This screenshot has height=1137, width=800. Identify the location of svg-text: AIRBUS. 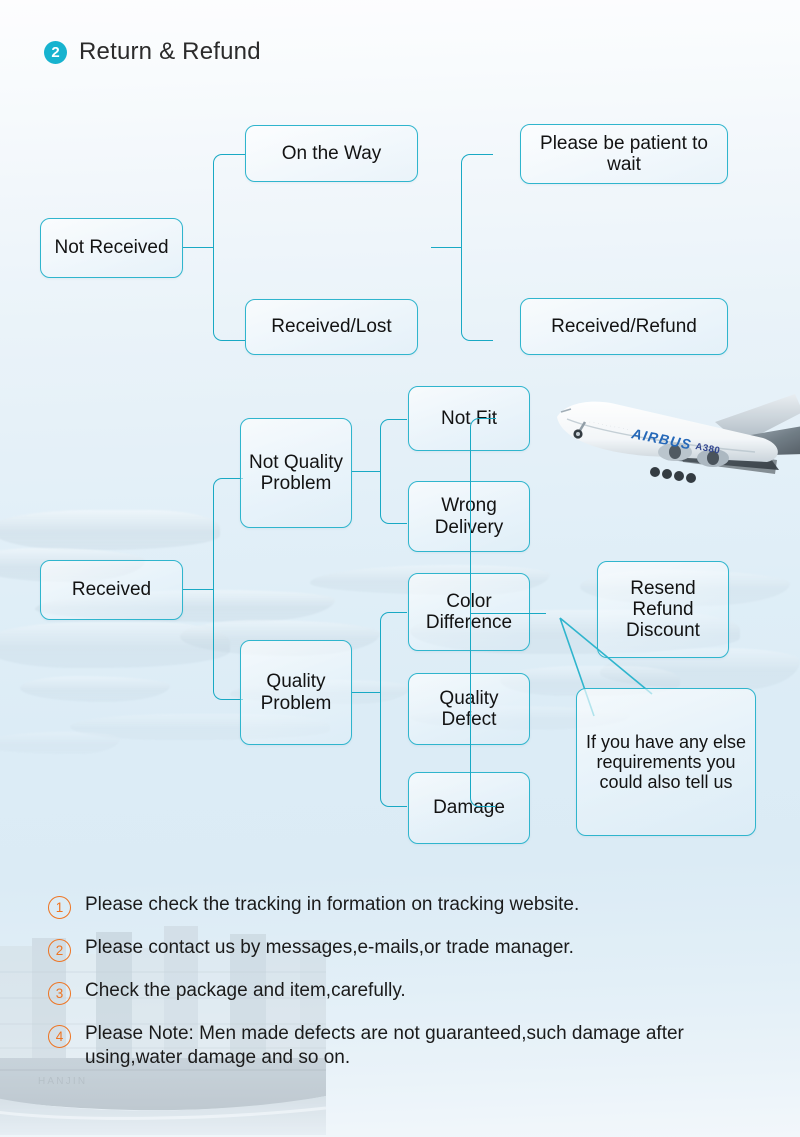
(661, 439).